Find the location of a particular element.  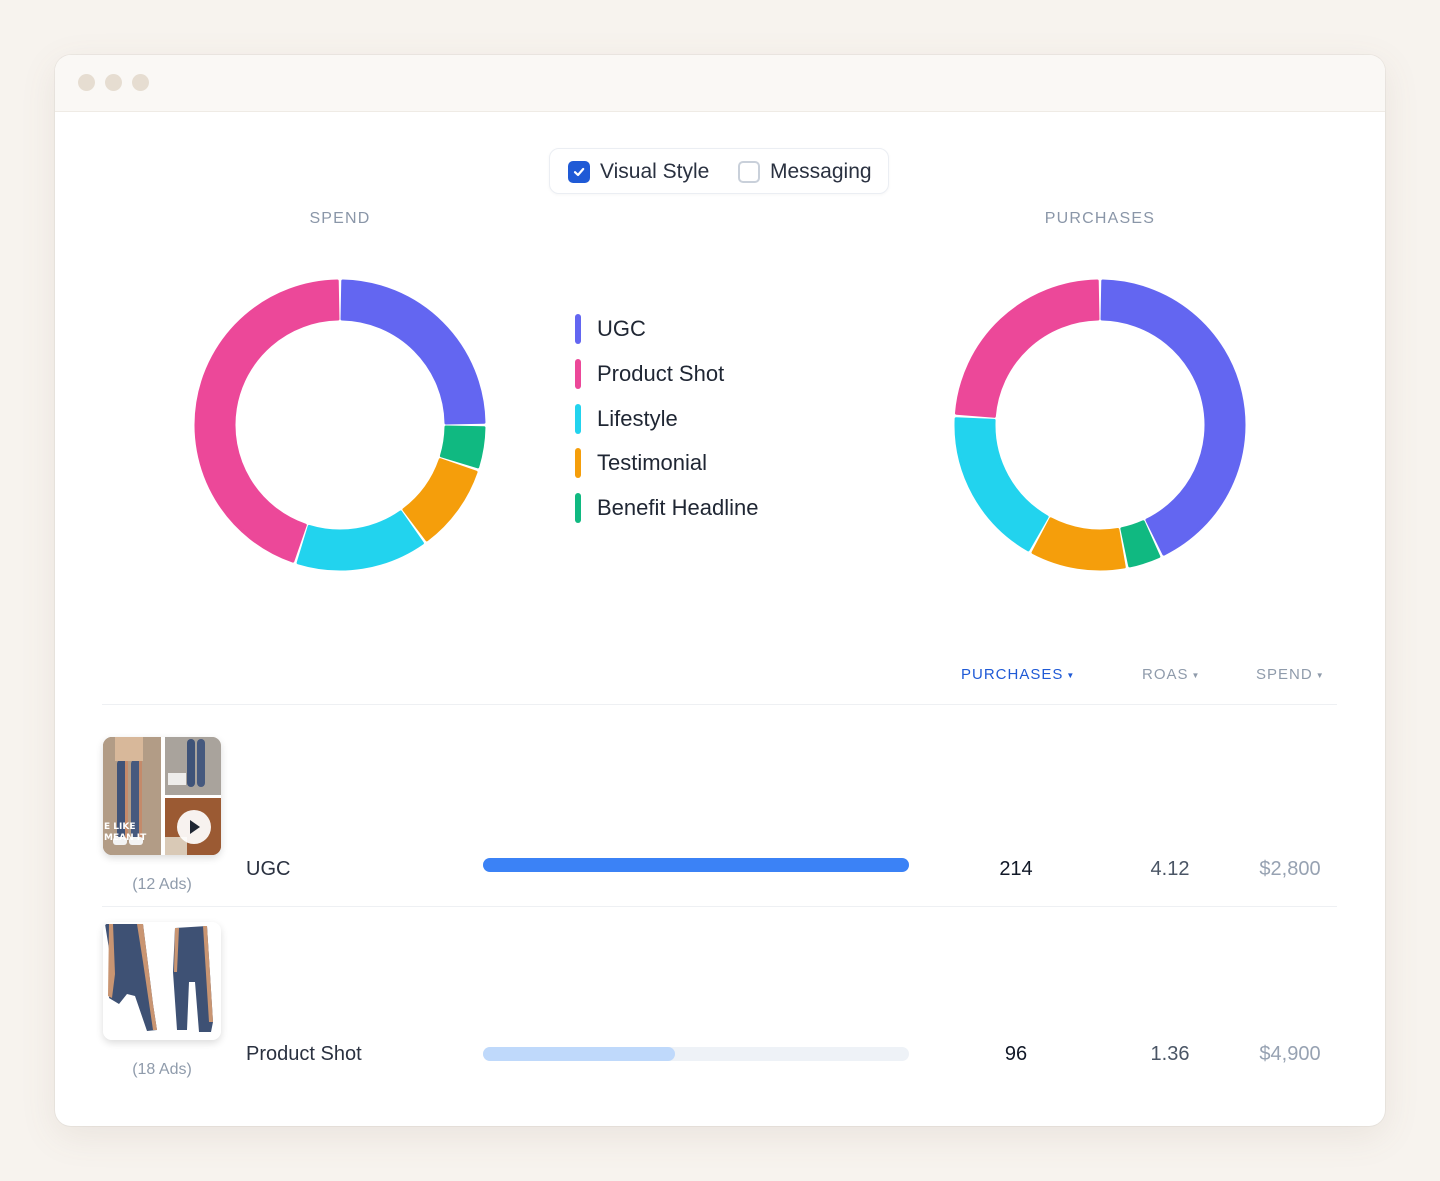

category-toggle-group: Visual Style Messaging is located at coordinates (719, 171).